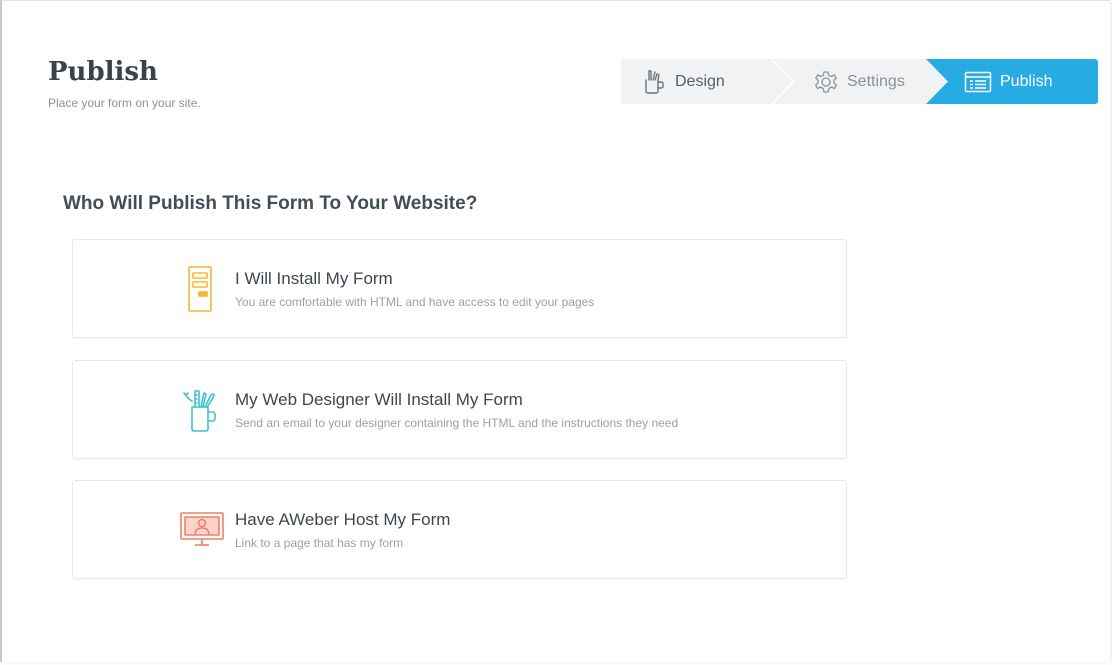 The height and width of the screenshot is (665, 1112). I want to click on wizard-step-settings: Settings, so click(860, 81).